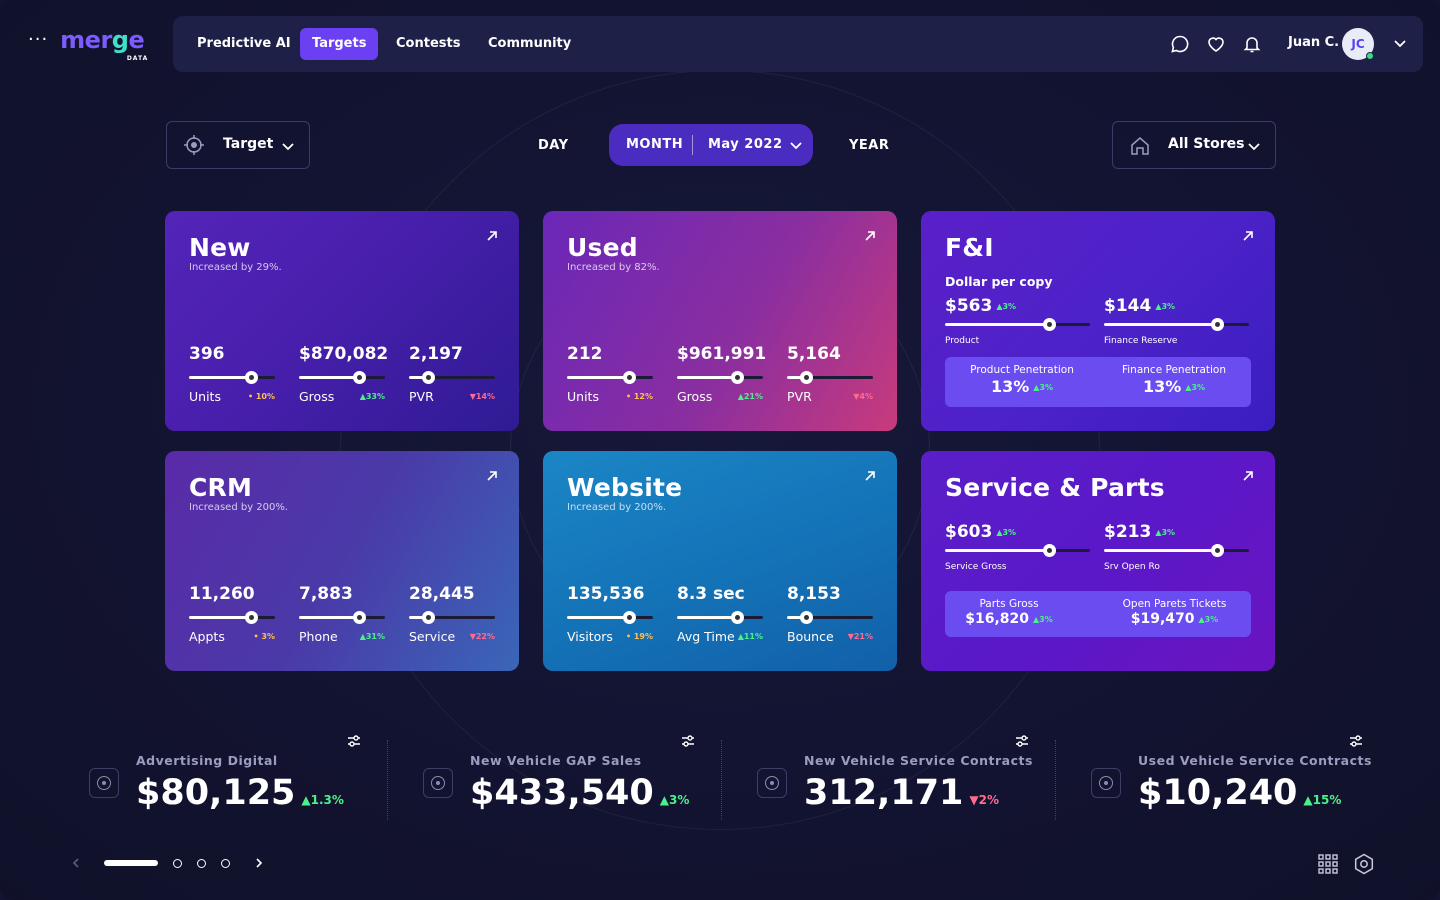 This screenshot has height=900, width=1440. What do you see at coordinates (1370, 56) in the screenshot?
I see `online-status-dot` at bounding box center [1370, 56].